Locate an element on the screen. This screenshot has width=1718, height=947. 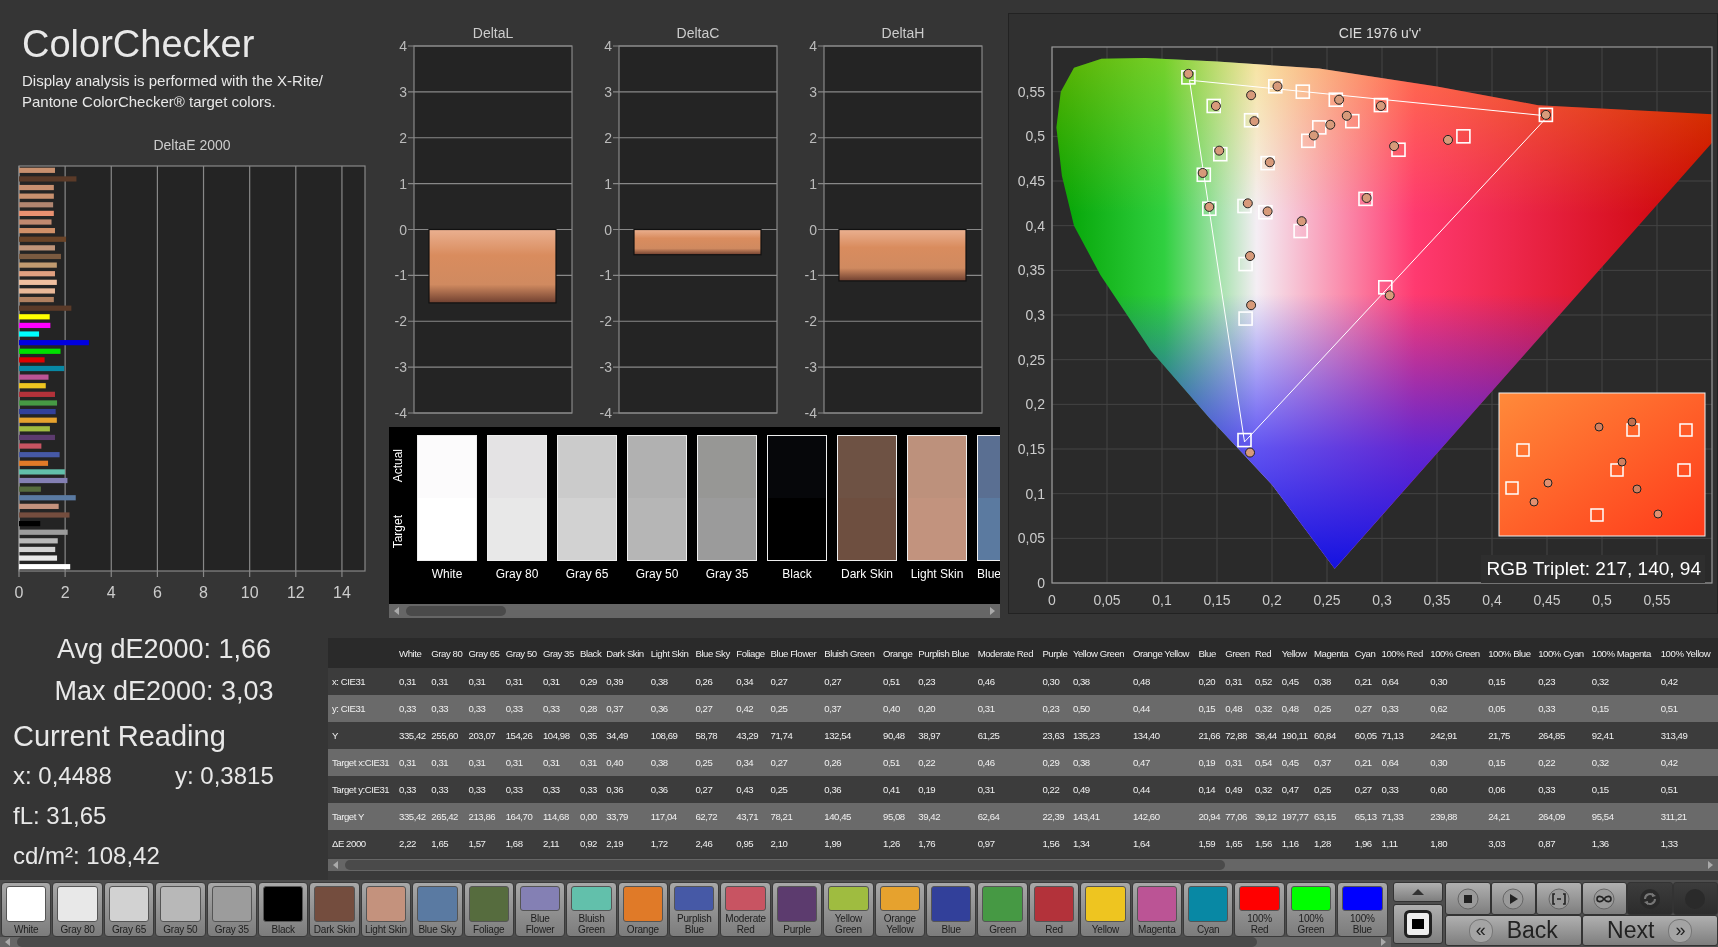
patch-button: Magenta is located at coordinates (1156, 909).